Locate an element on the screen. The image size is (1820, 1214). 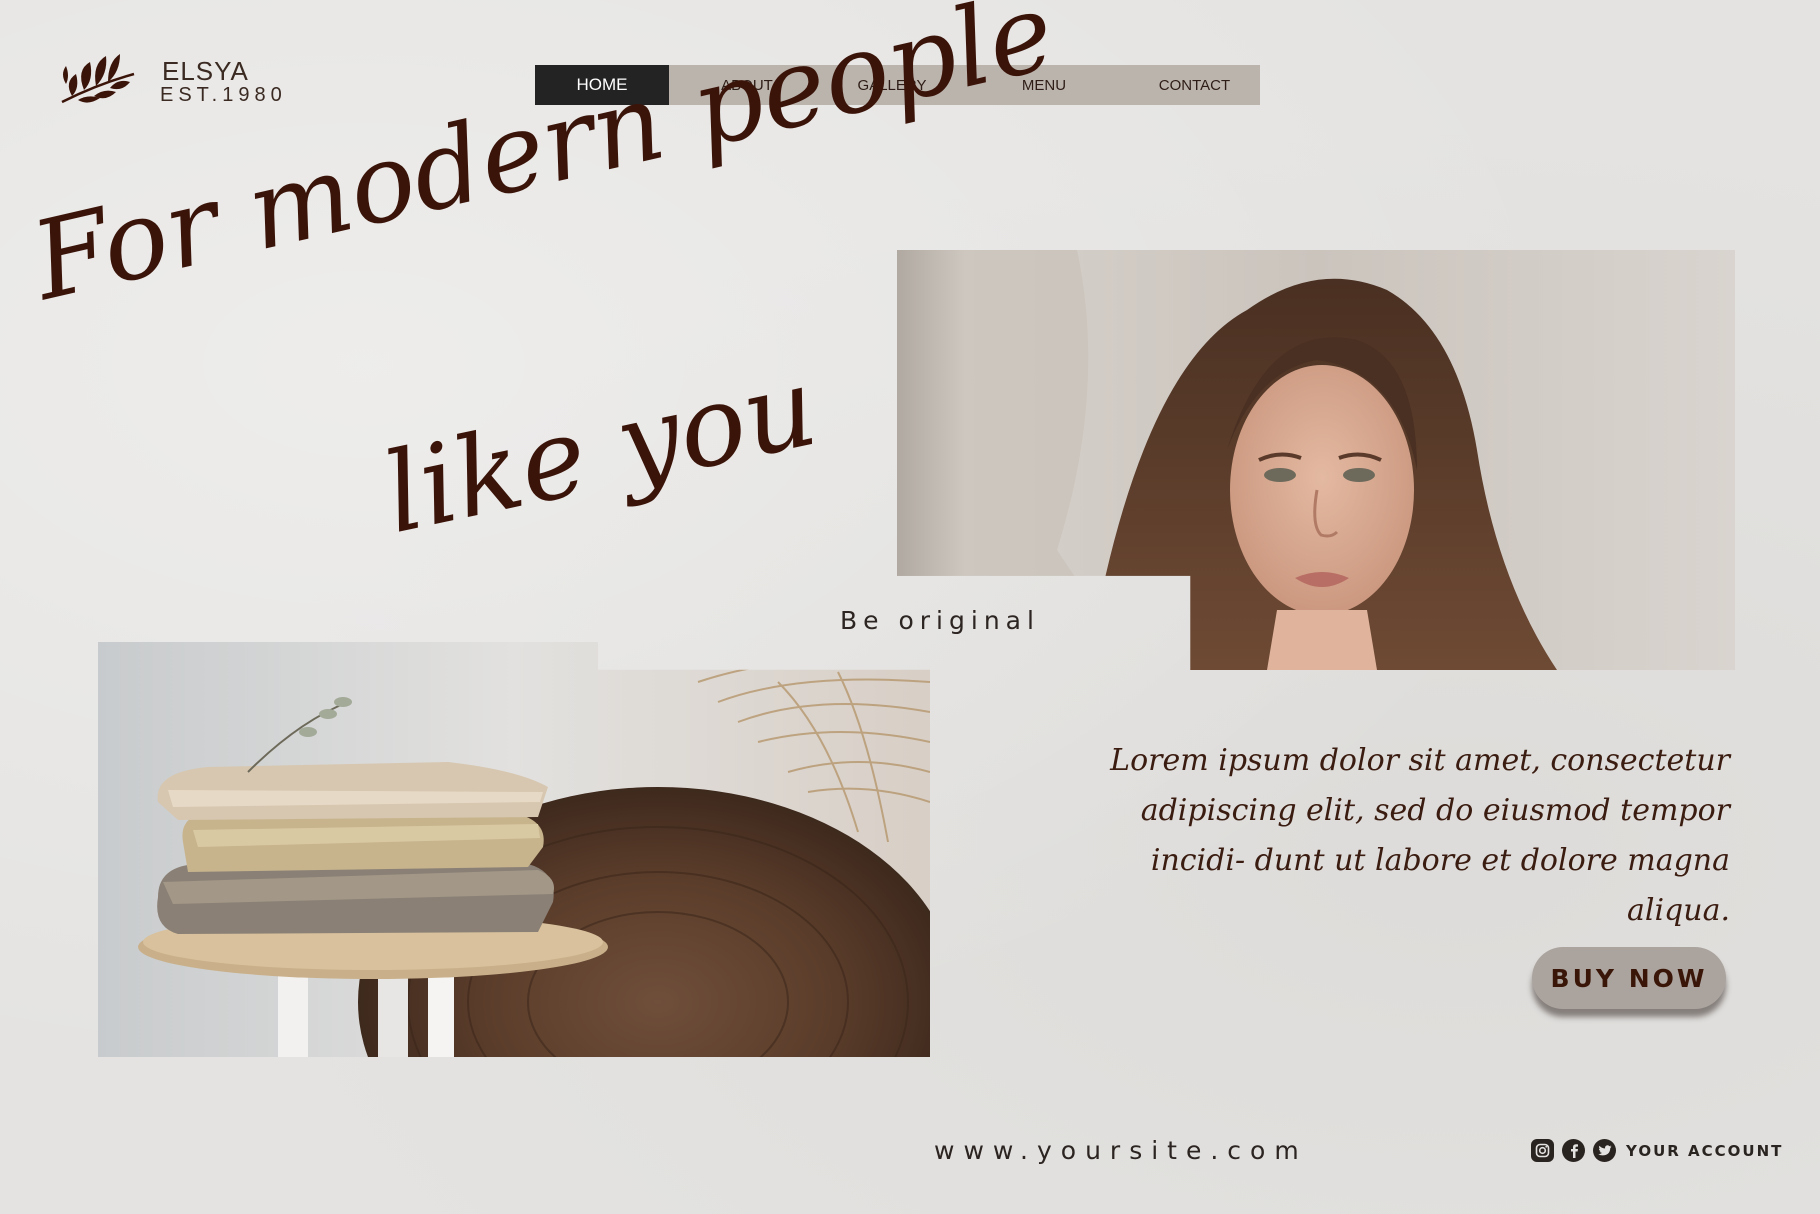
leaf-branch-icon is located at coordinates (98, 77).